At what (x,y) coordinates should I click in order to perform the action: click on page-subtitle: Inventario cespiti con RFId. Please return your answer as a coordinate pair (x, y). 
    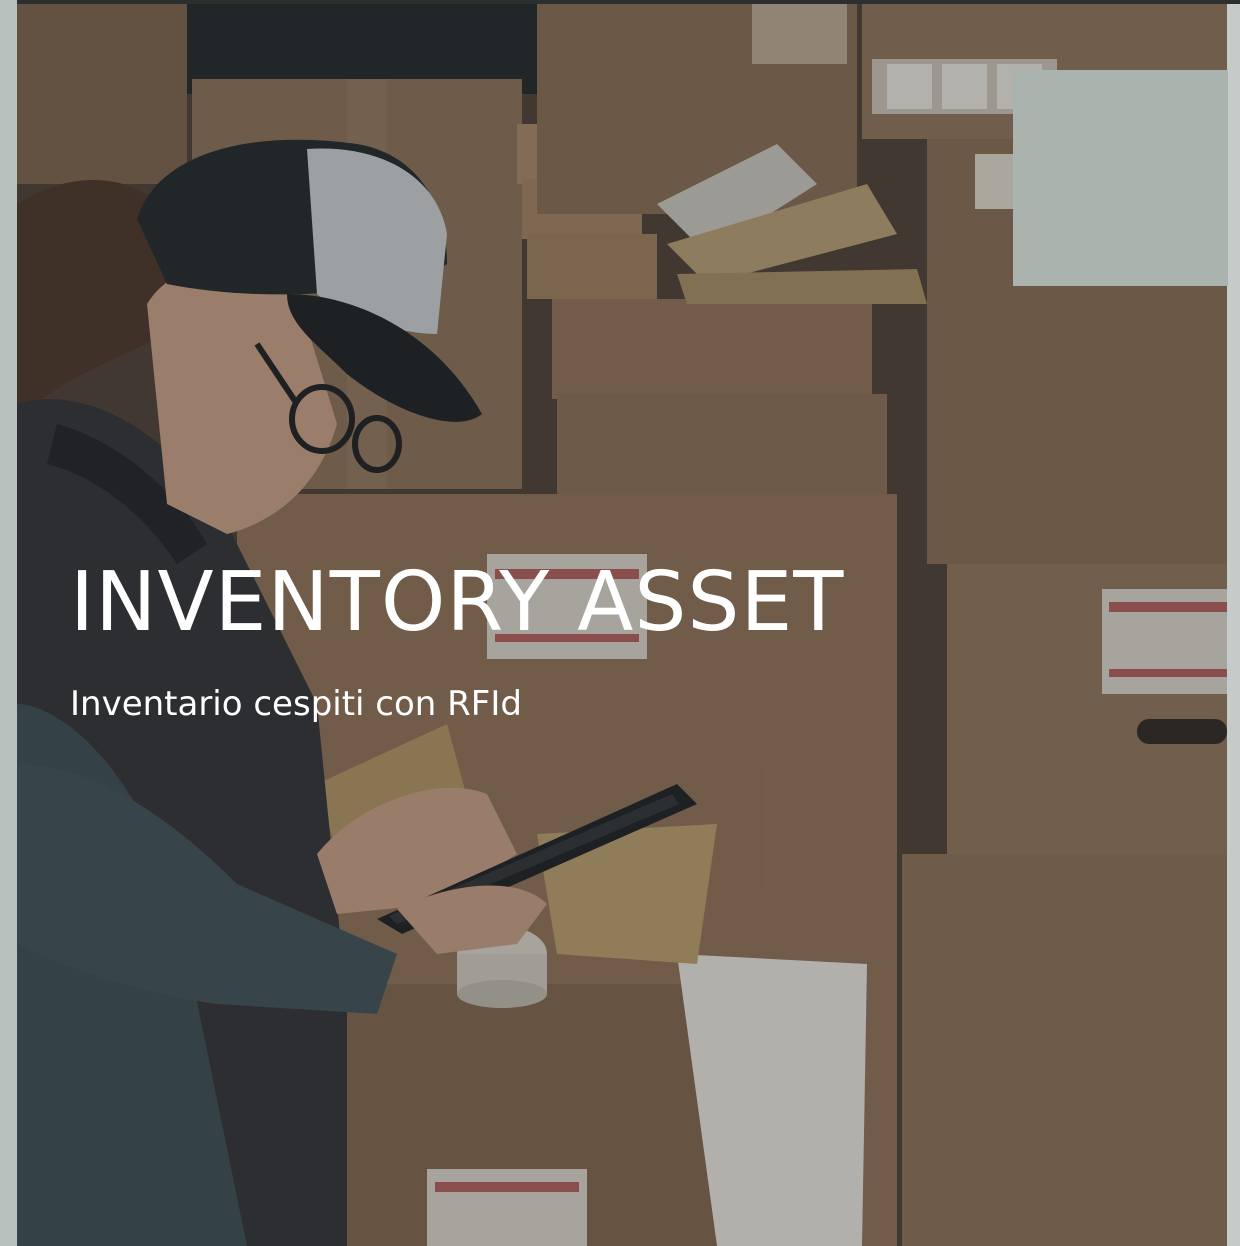
    Looking at the image, I should click on (296, 704).